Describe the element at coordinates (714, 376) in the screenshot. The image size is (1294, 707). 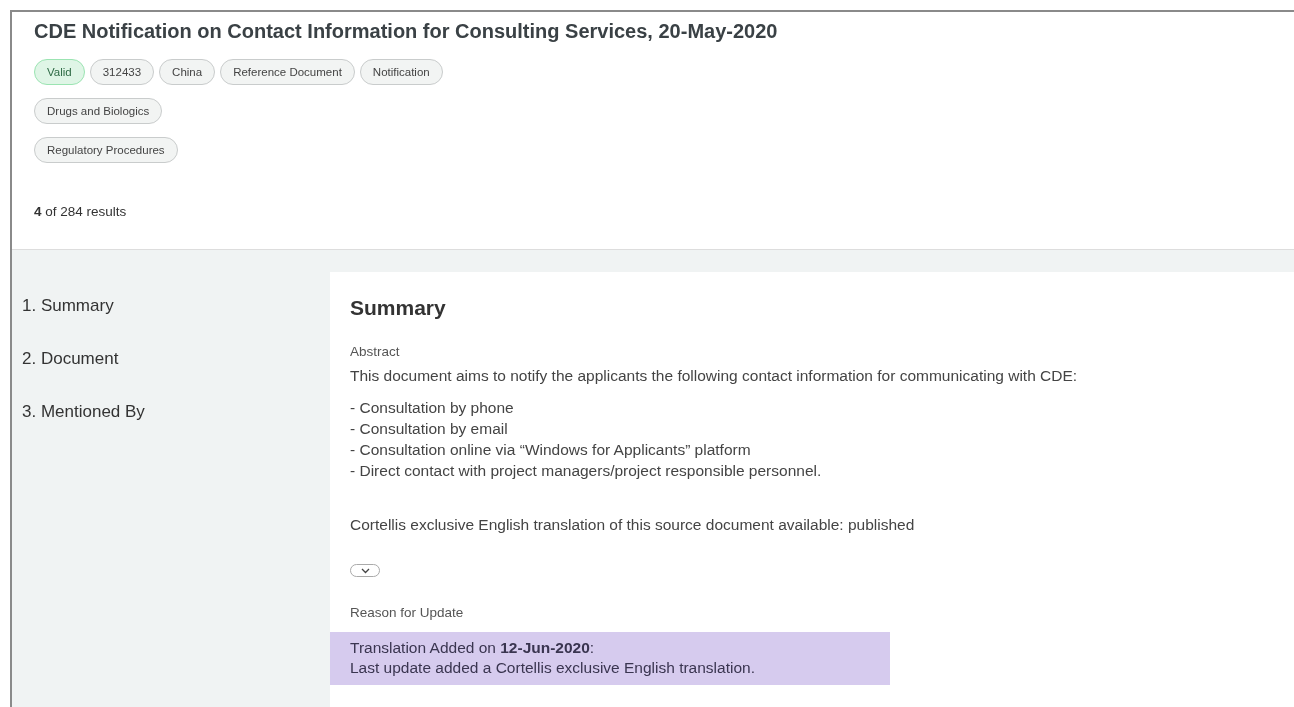
I see `abstract-text: This document aims to notify the applicants the following contact information for communicating with CDE:` at that location.